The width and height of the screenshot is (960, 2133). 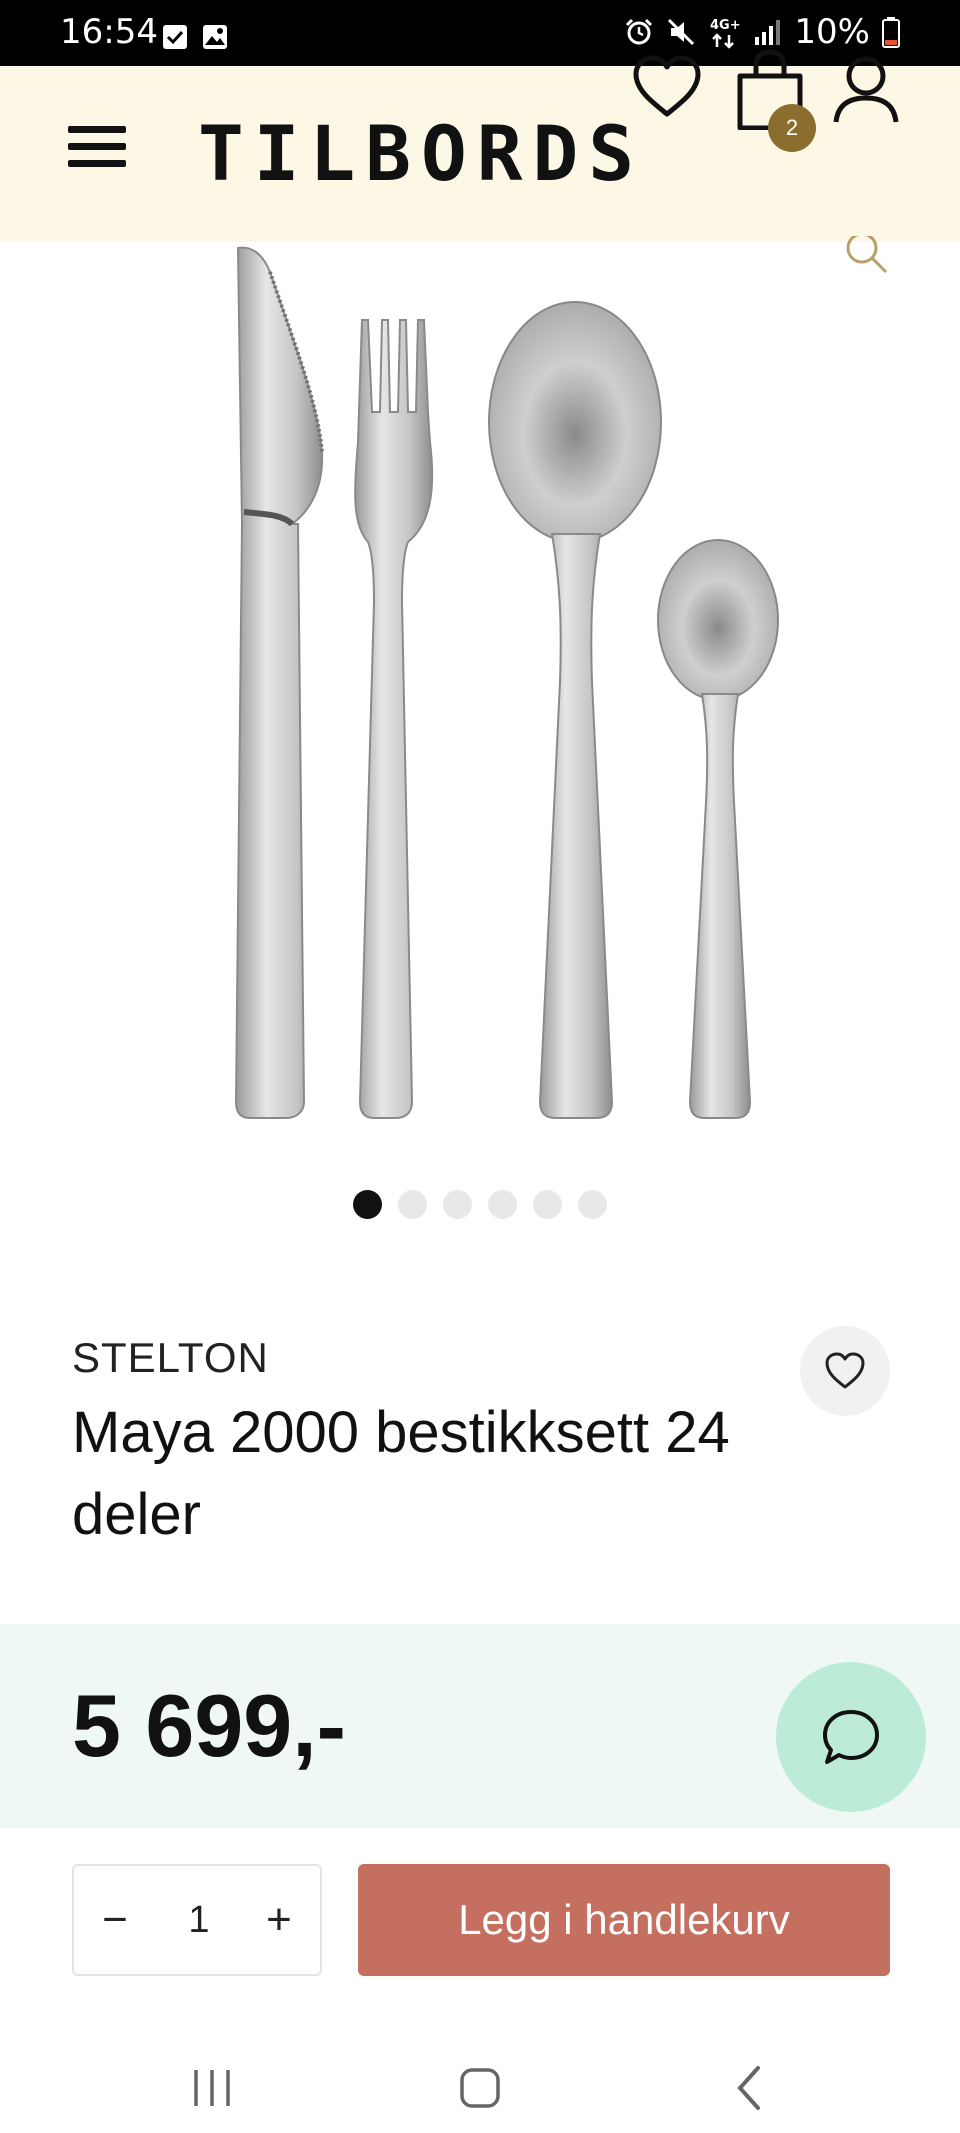 I want to click on quantity-value: 1, so click(x=199, y=1920).